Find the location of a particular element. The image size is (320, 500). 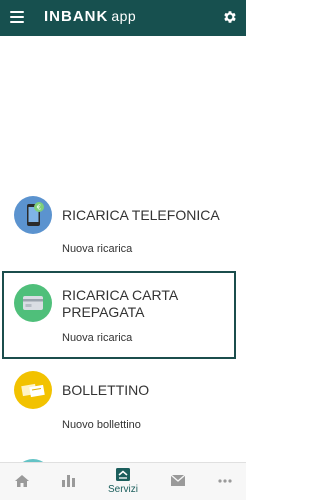

bottom-navigation: Servizi is located at coordinates (123, 481).